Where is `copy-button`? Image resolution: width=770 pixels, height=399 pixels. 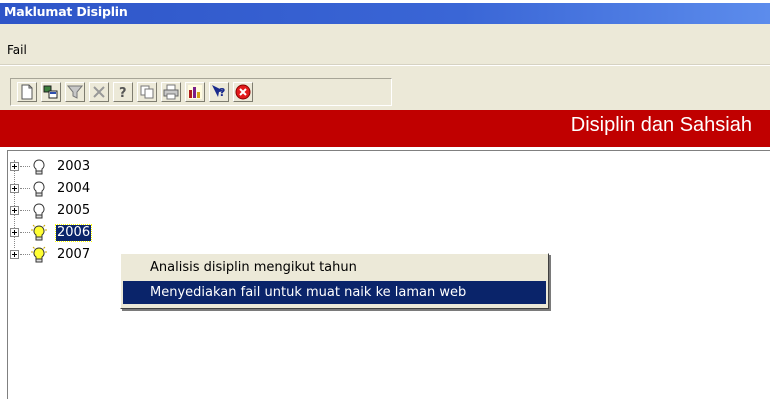
copy-button is located at coordinates (147, 92).